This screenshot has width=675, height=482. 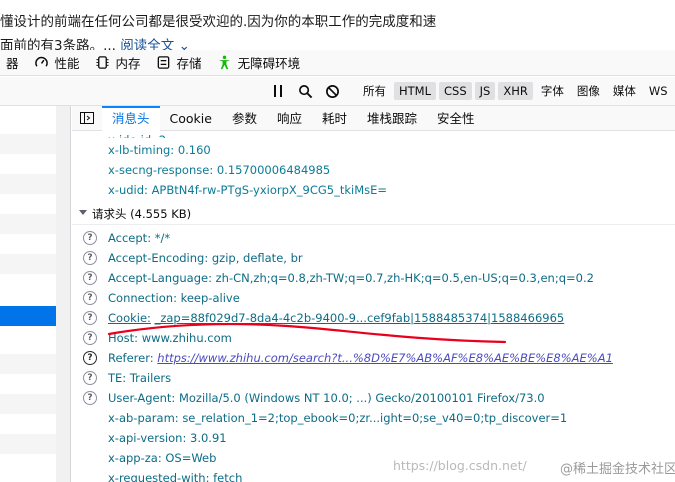 I want to click on accessibility-icon, so click(x=225, y=63).